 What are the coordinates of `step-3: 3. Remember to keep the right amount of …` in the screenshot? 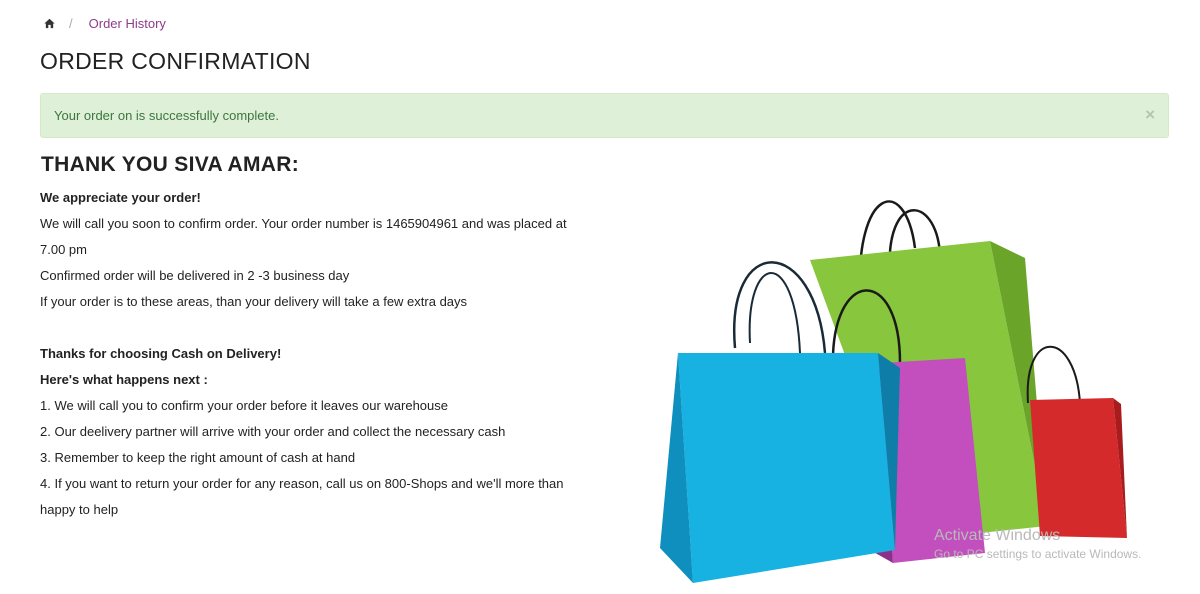 It's located at (198, 457).